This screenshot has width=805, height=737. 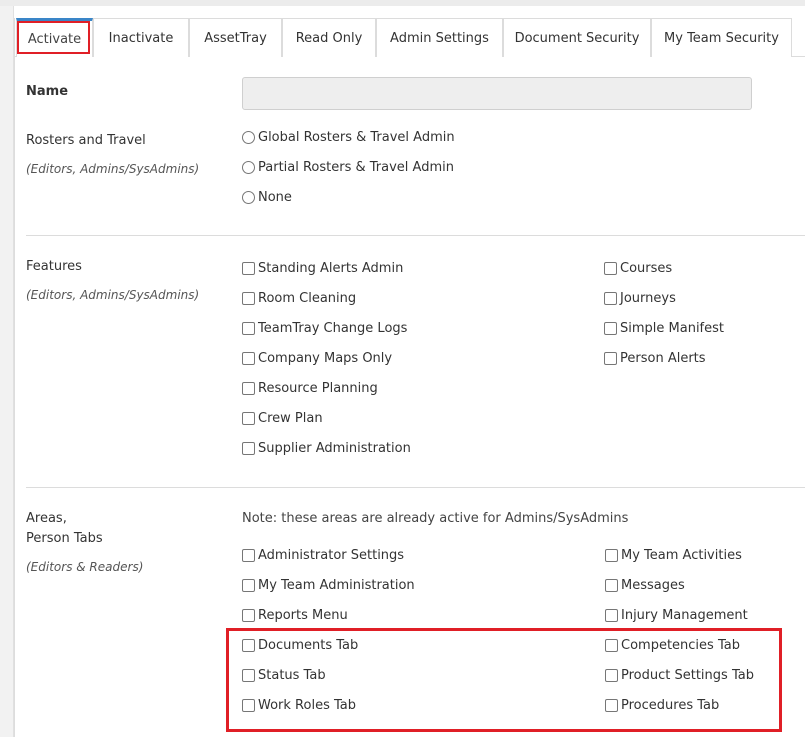 I want to click on name-label: Name, so click(x=47, y=91).